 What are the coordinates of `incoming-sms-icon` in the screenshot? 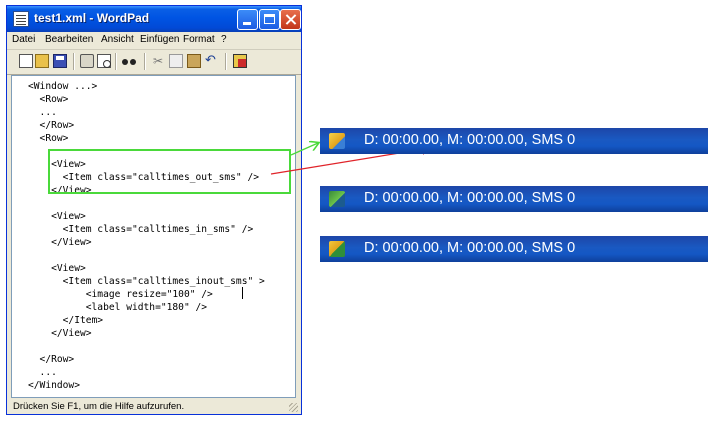 It's located at (337, 199).